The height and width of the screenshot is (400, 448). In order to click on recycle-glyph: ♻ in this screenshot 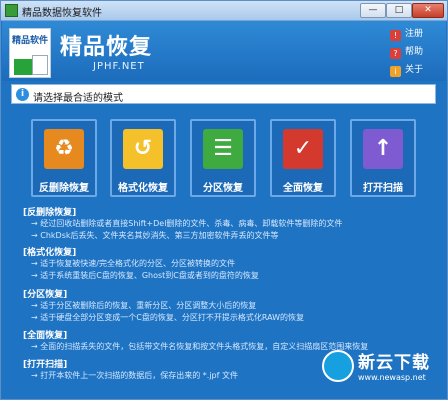, I will do `click(64, 148)`.